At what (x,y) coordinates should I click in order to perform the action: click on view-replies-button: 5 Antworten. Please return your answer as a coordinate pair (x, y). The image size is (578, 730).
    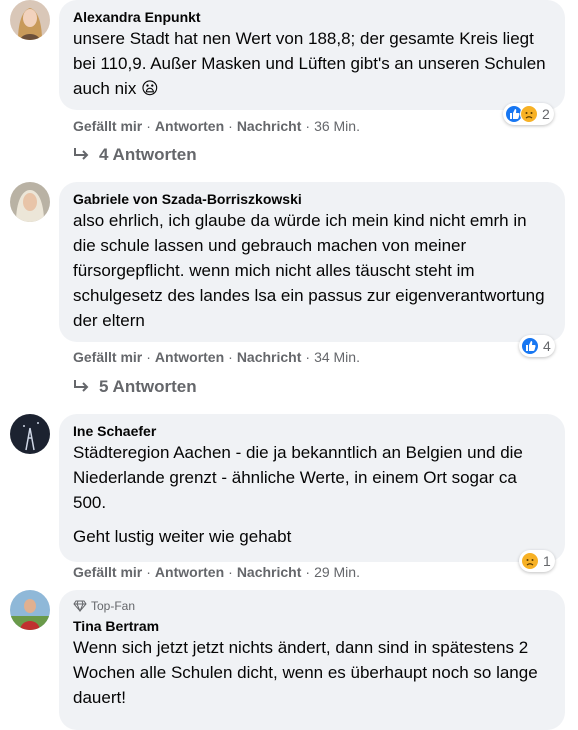
    Looking at the image, I should click on (135, 387).